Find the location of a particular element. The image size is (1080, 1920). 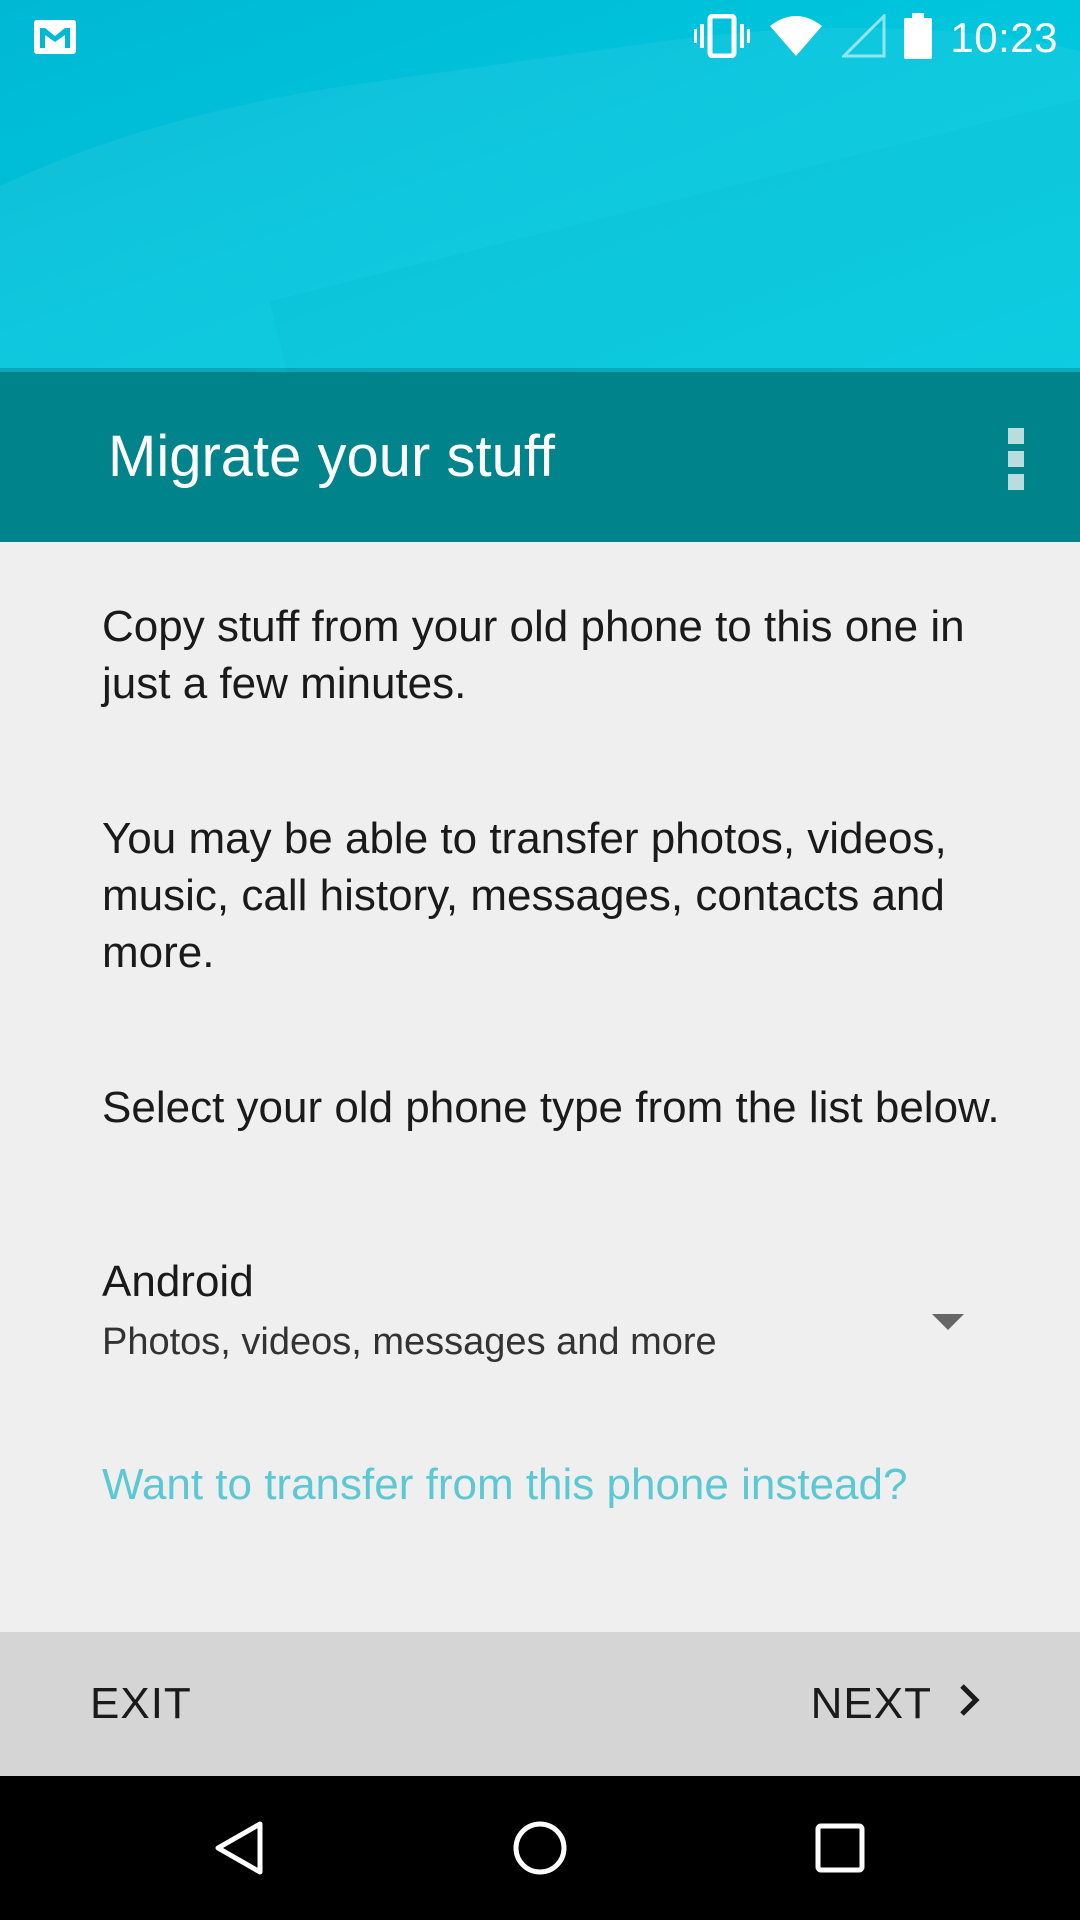

battery-icon is located at coordinates (918, 38).